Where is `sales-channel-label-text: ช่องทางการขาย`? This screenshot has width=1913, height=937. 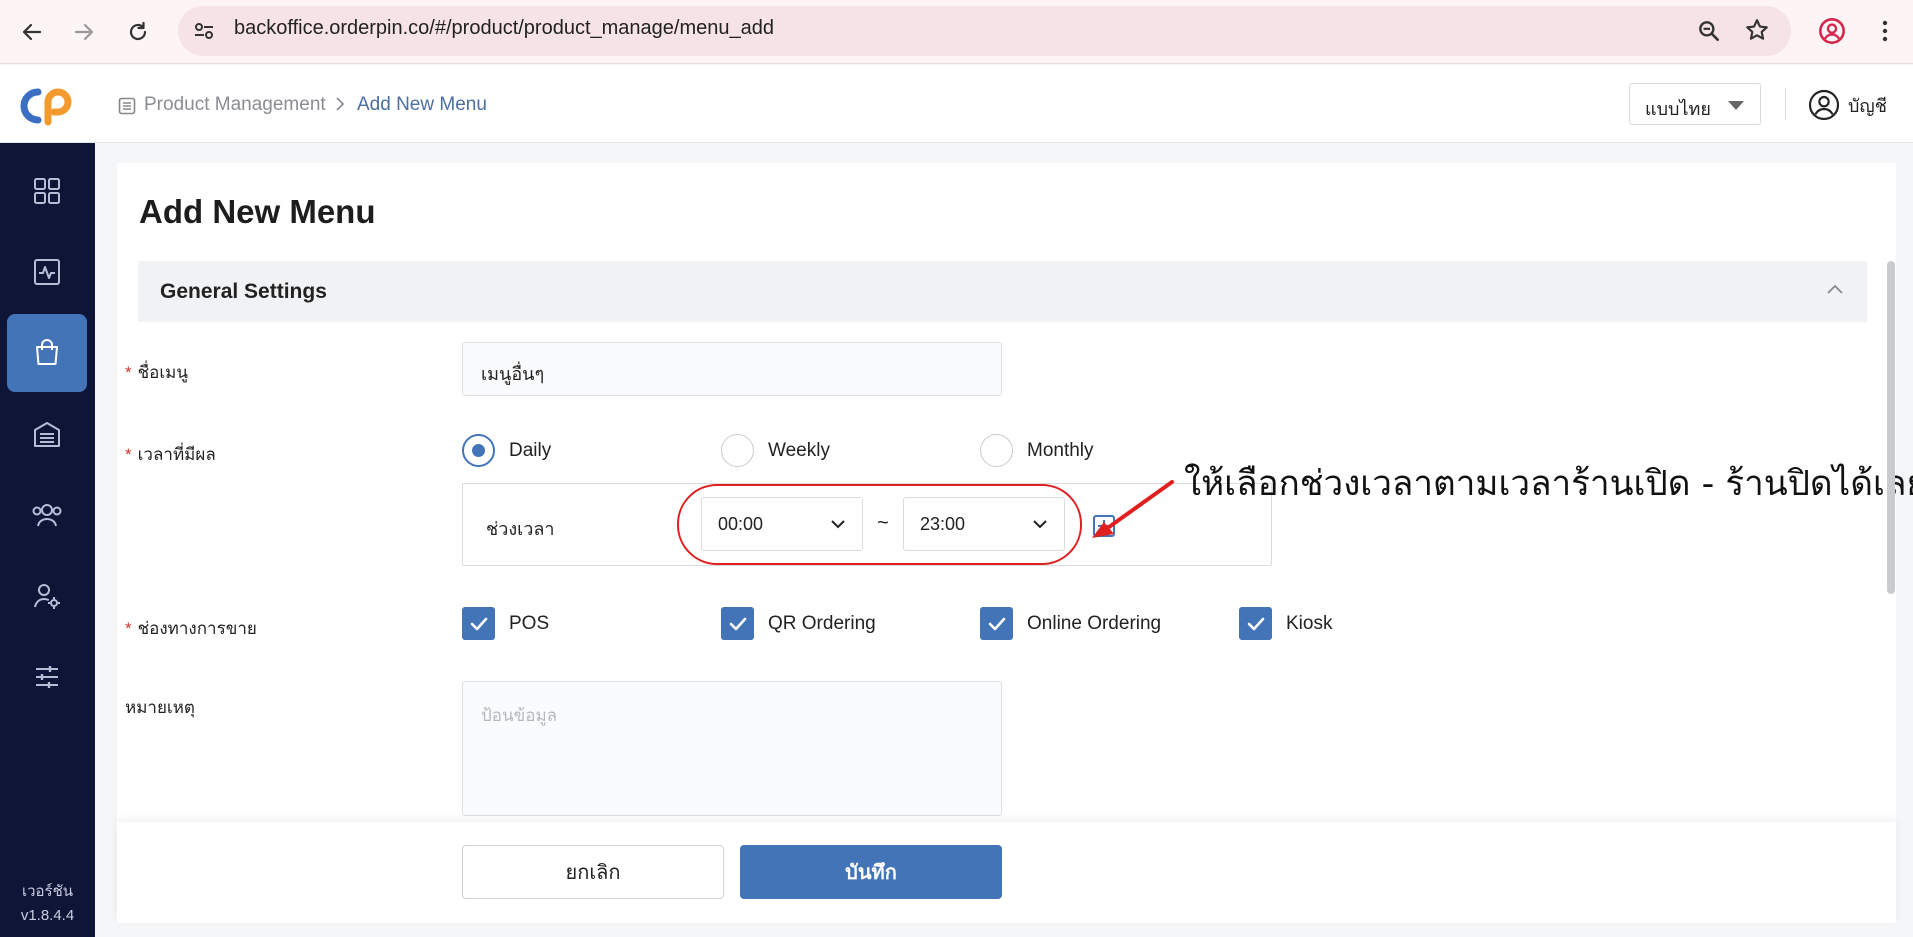 sales-channel-label-text: ช่องทางการขาย is located at coordinates (197, 628).